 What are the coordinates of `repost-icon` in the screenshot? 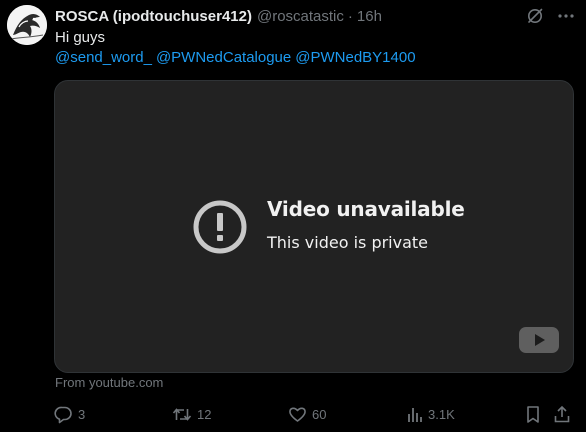 It's located at (182, 414).